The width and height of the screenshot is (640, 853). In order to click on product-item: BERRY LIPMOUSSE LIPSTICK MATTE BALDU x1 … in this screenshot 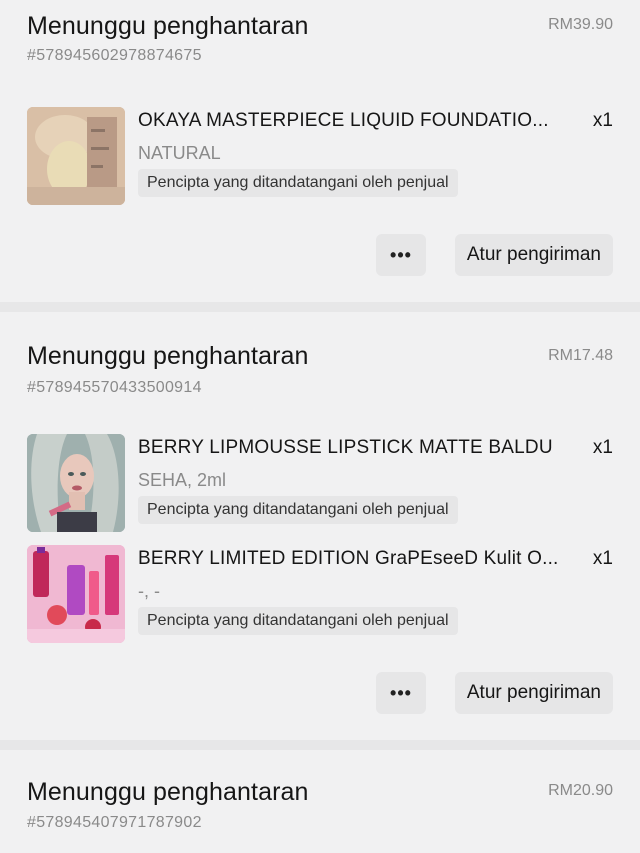, I will do `click(320, 489)`.